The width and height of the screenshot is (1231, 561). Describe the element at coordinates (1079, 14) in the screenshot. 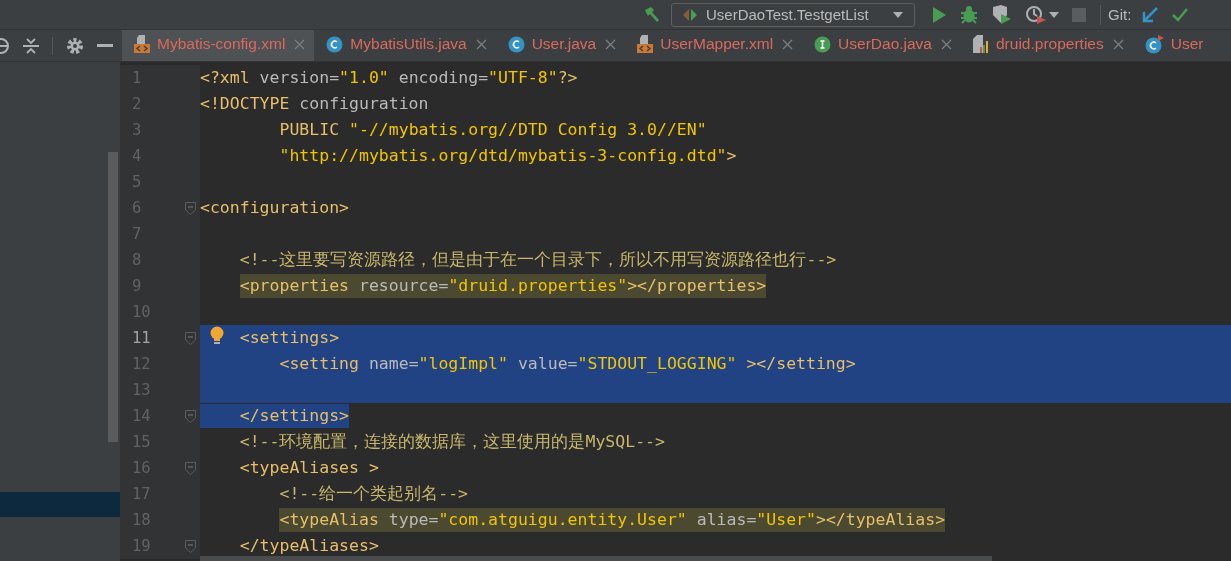

I see `stop-icon` at that location.